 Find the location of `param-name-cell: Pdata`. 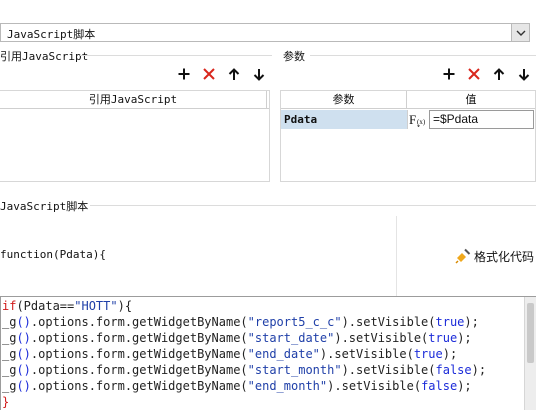

param-name-cell: Pdata is located at coordinates (344, 119).